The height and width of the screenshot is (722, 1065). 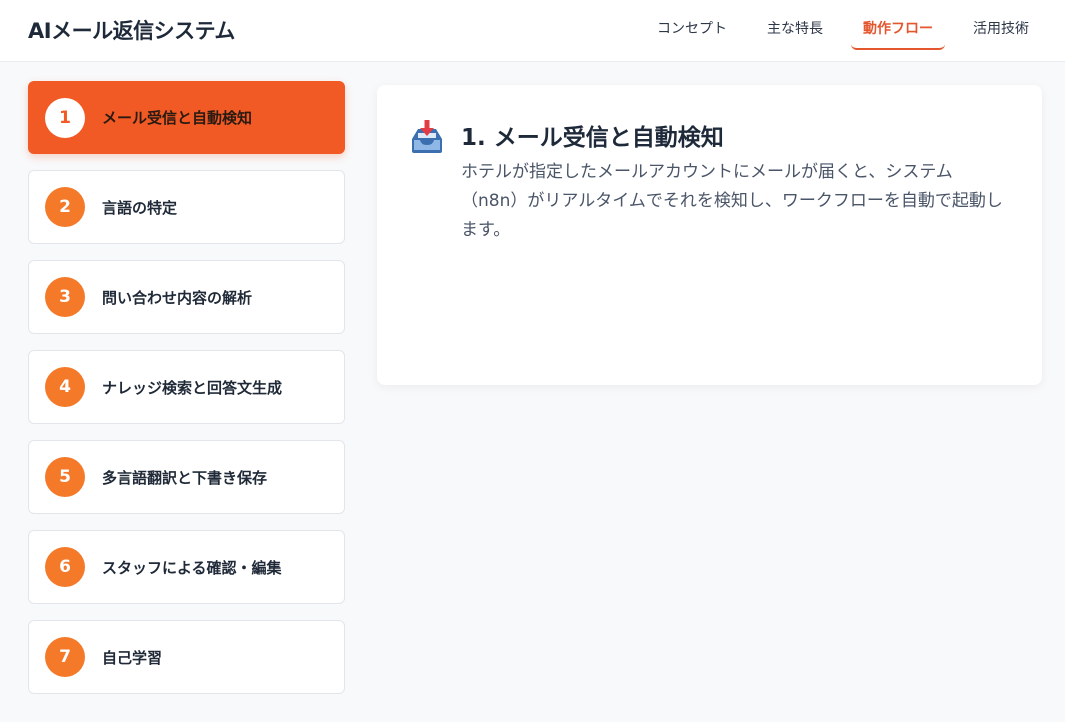 I want to click on main-nav: コンセプト 主な特長 動作フロー 活用技術, so click(x=835, y=34).